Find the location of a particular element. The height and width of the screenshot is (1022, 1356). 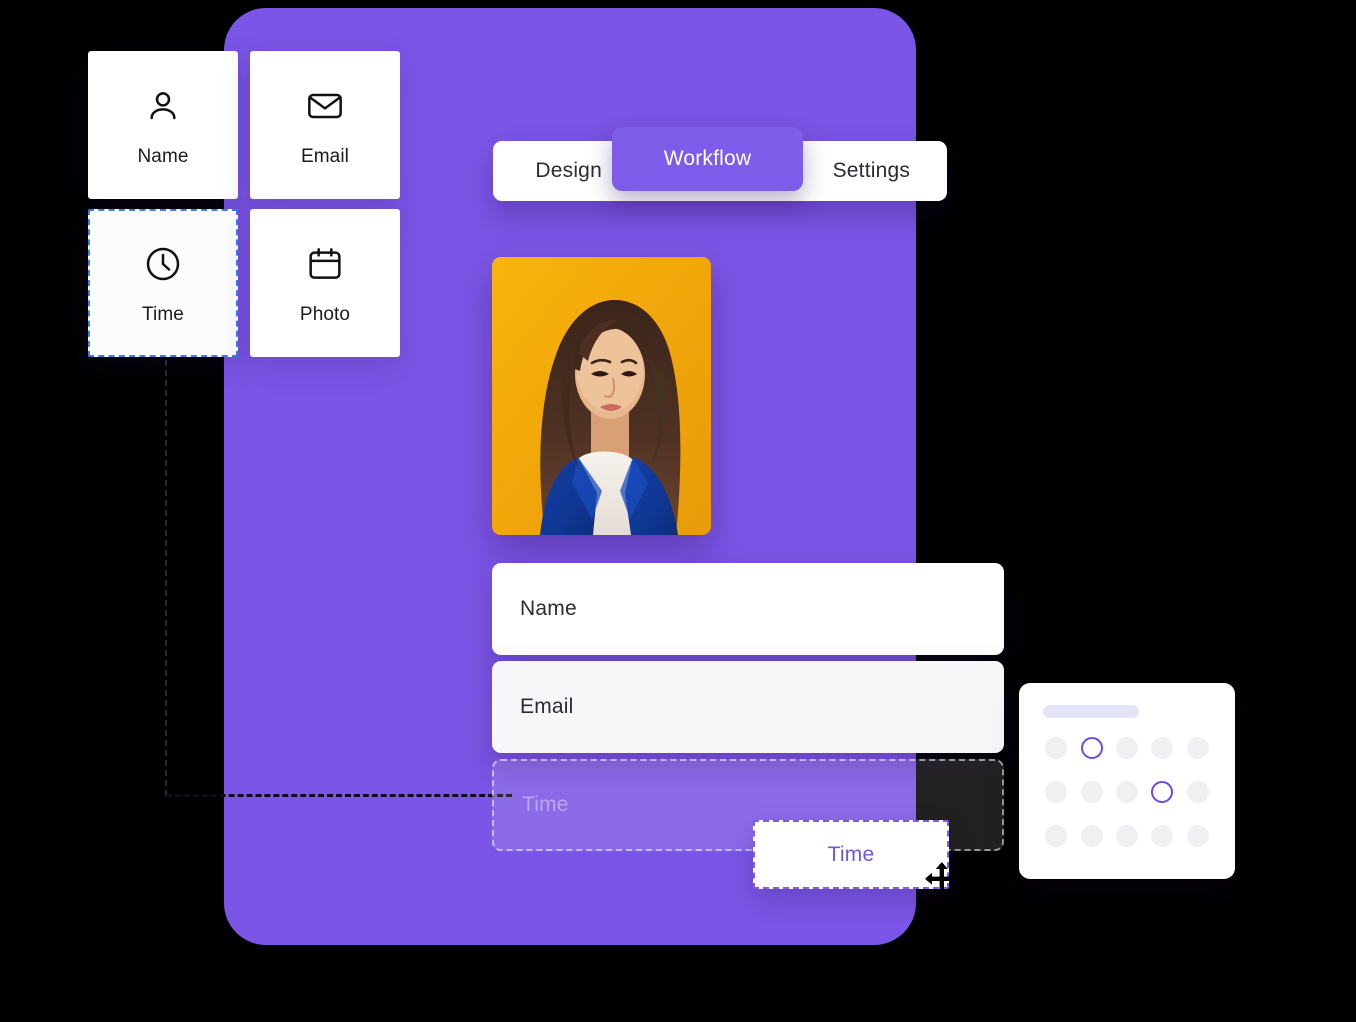

field-email: Email is located at coordinates (748, 707).